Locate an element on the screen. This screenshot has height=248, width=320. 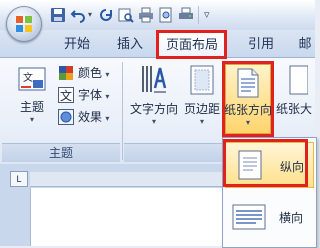
menu-item-portrait: 纵向 is located at coordinates (269, 165).